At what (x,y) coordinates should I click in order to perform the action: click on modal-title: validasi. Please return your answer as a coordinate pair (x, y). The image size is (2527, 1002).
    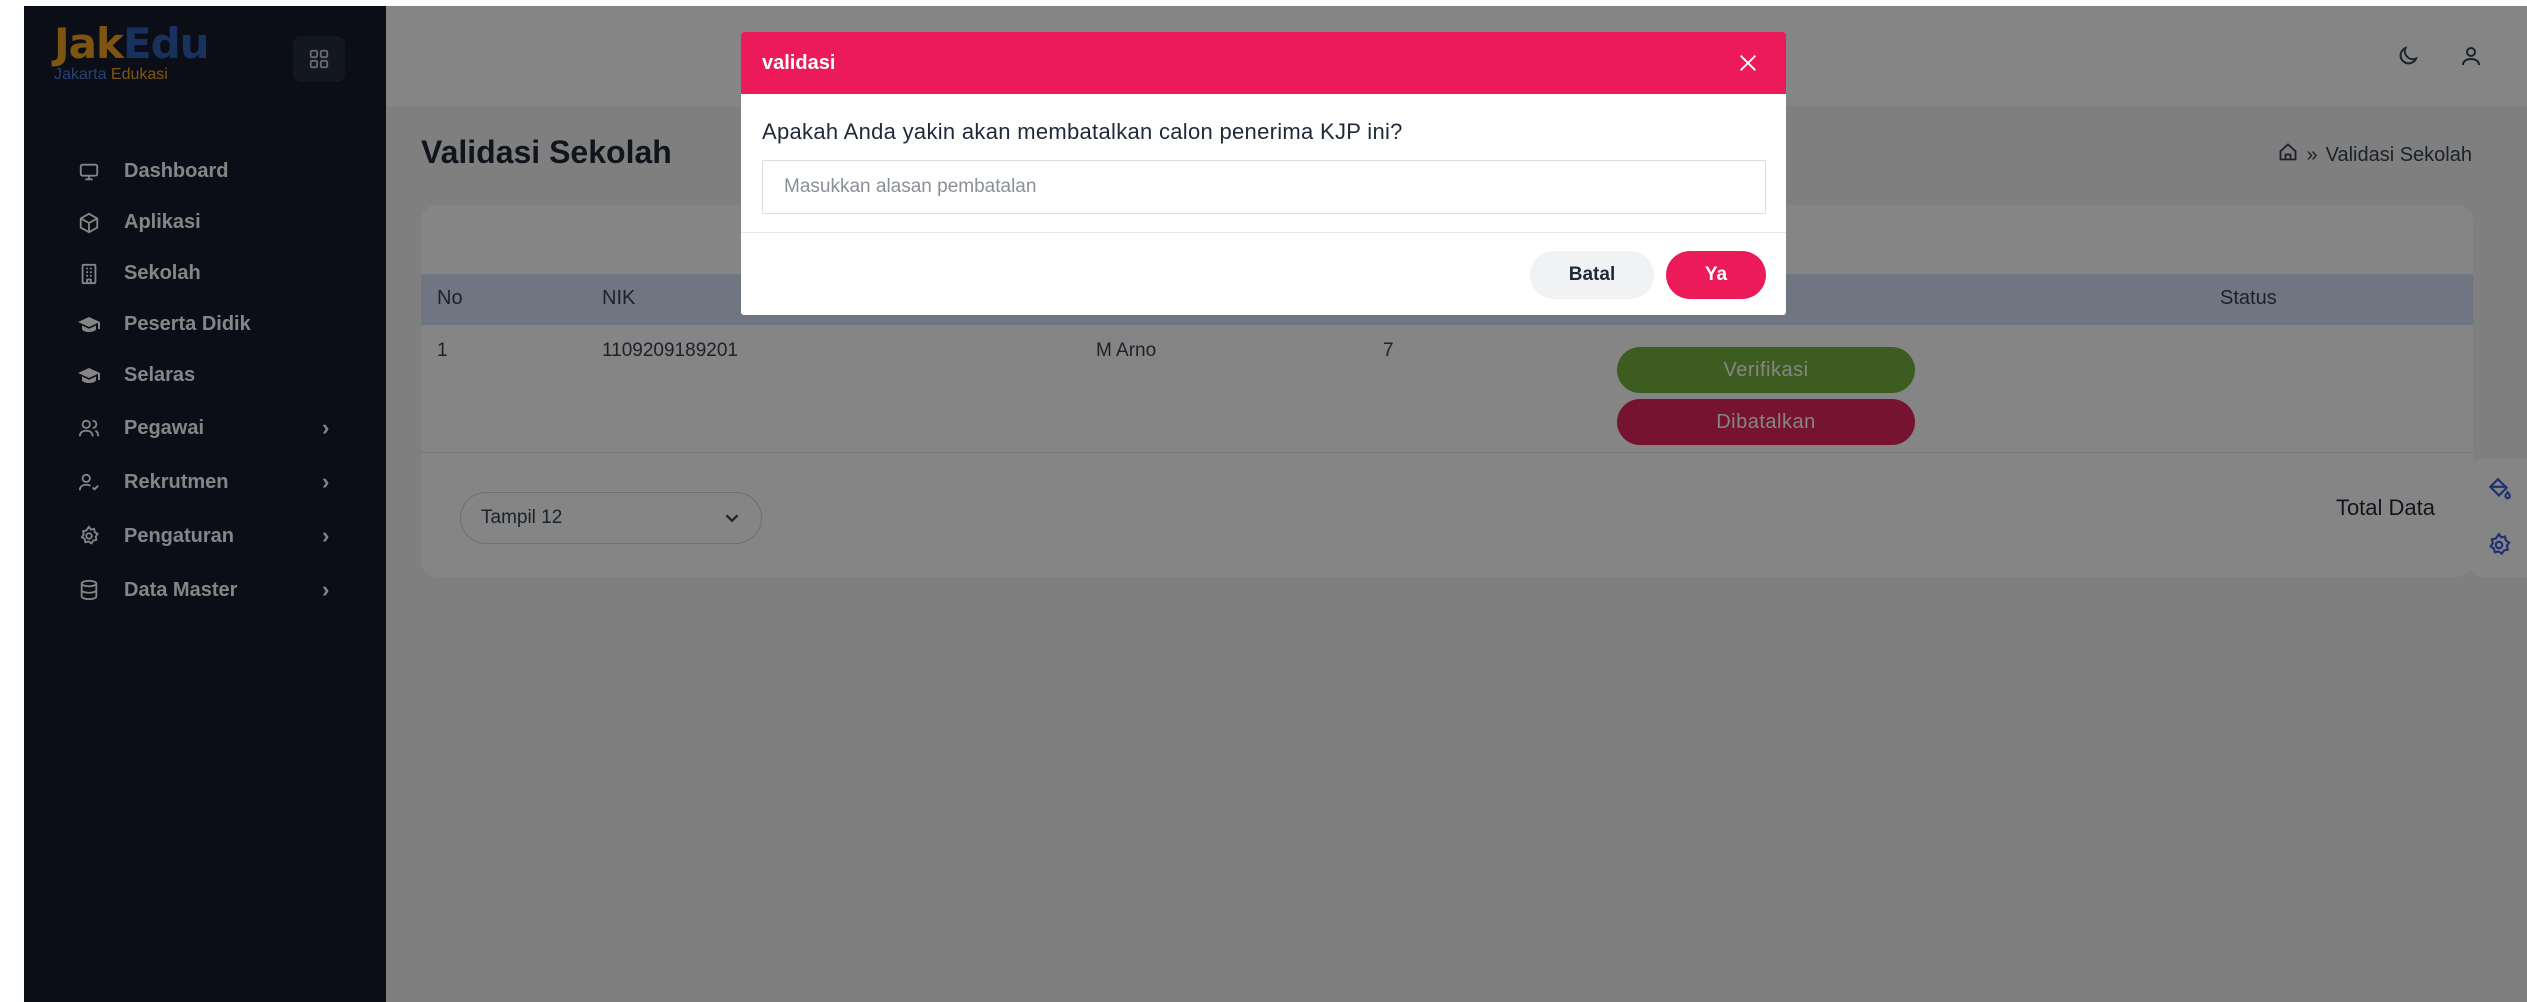
    Looking at the image, I should click on (799, 63).